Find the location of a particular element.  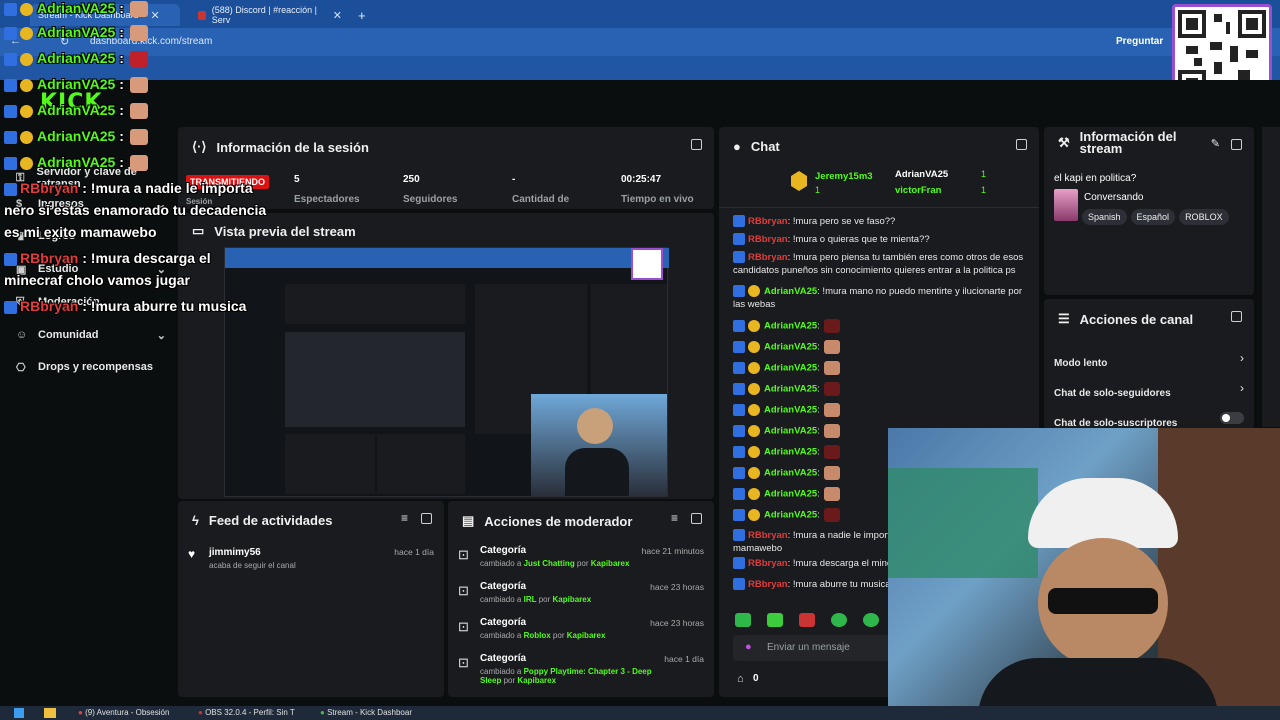

mod-action-time: hace 1 día is located at coordinates (684, 659).